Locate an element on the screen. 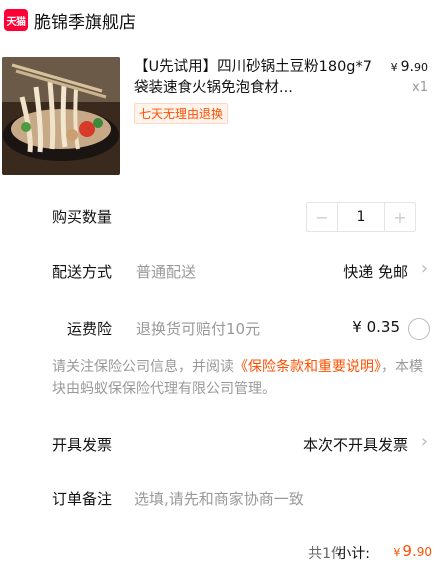  delivery-value: 快递 免邮 is located at coordinates (375, 271).